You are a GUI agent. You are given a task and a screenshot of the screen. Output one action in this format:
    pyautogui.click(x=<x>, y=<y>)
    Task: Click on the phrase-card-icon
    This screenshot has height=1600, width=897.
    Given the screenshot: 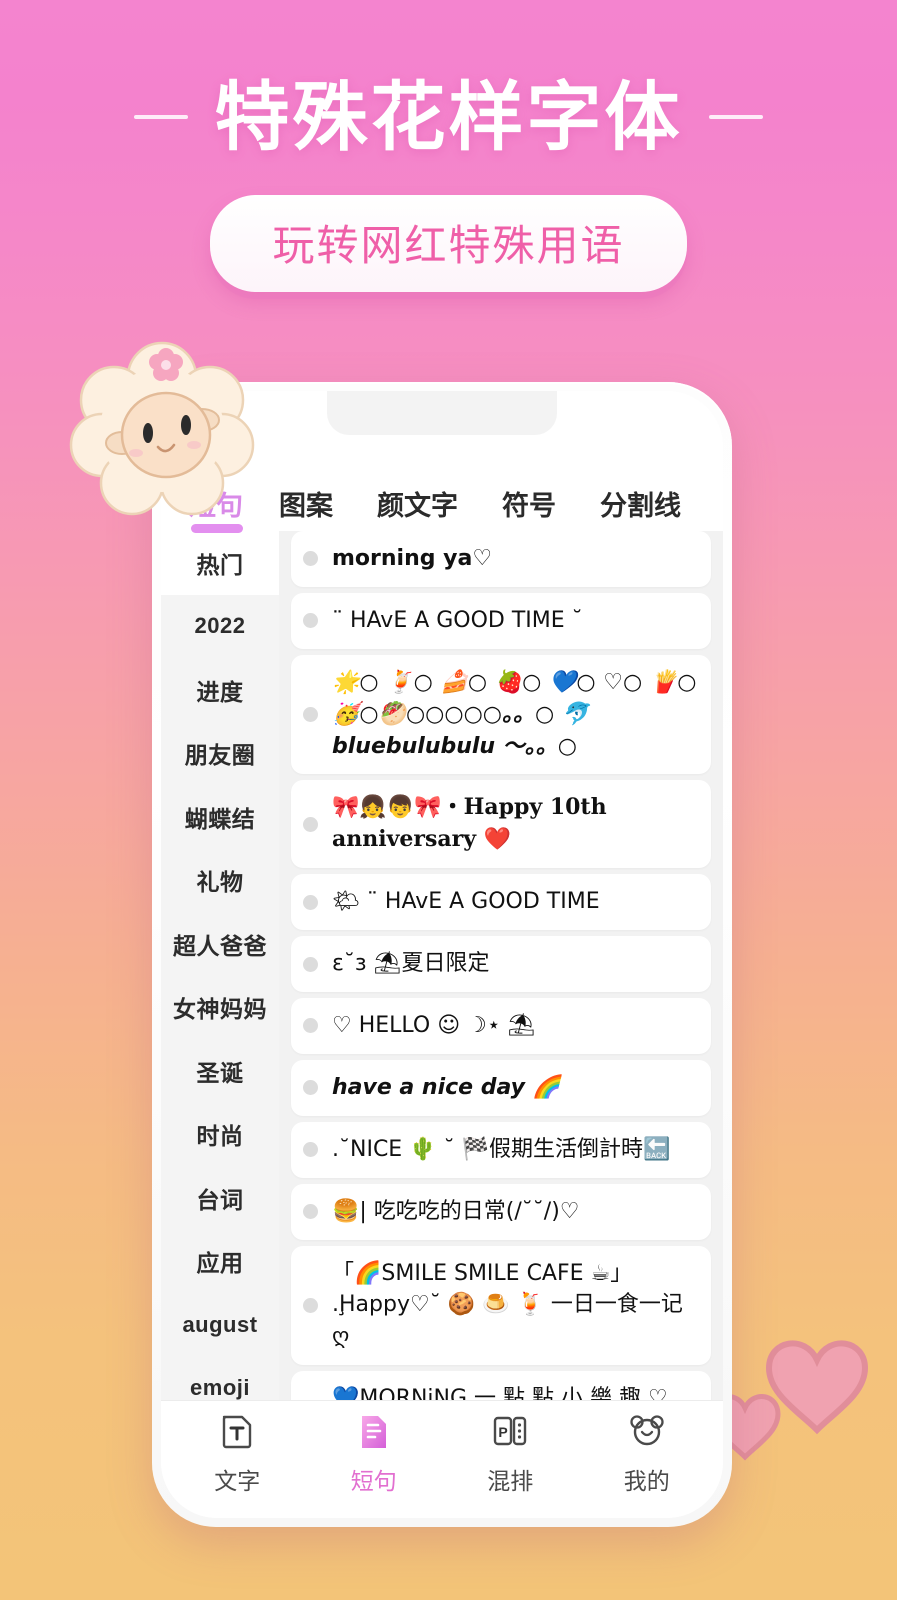 What is the action you would take?
    pyautogui.click(x=374, y=1431)
    